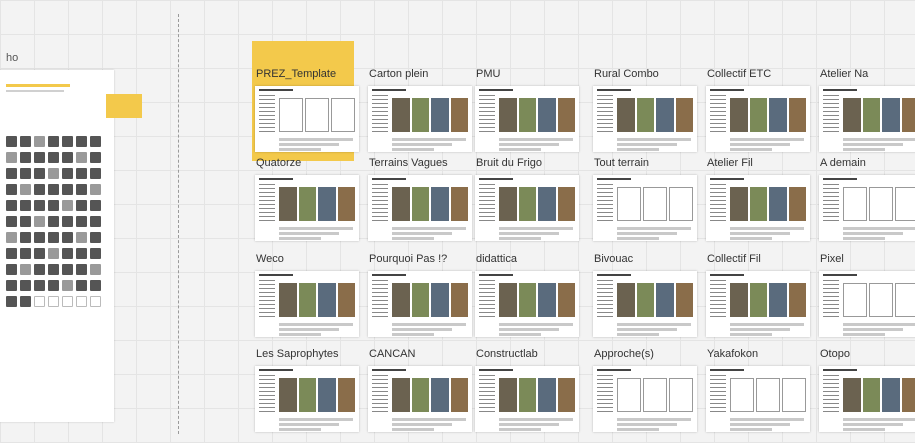  Describe the element at coordinates (844, 74) in the screenshot. I see `project-name: Atelier Na` at that location.